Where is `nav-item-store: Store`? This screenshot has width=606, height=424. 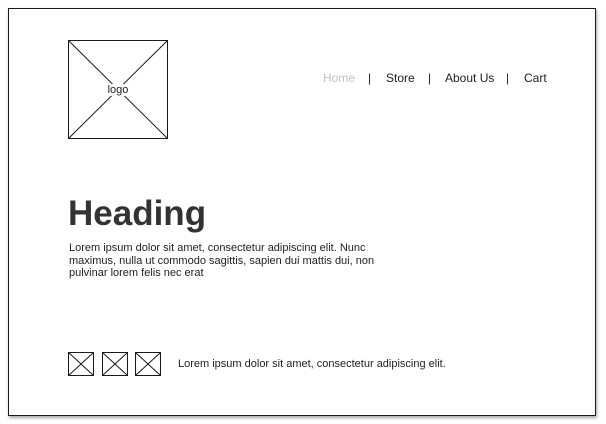
nav-item-store: Store is located at coordinates (400, 78).